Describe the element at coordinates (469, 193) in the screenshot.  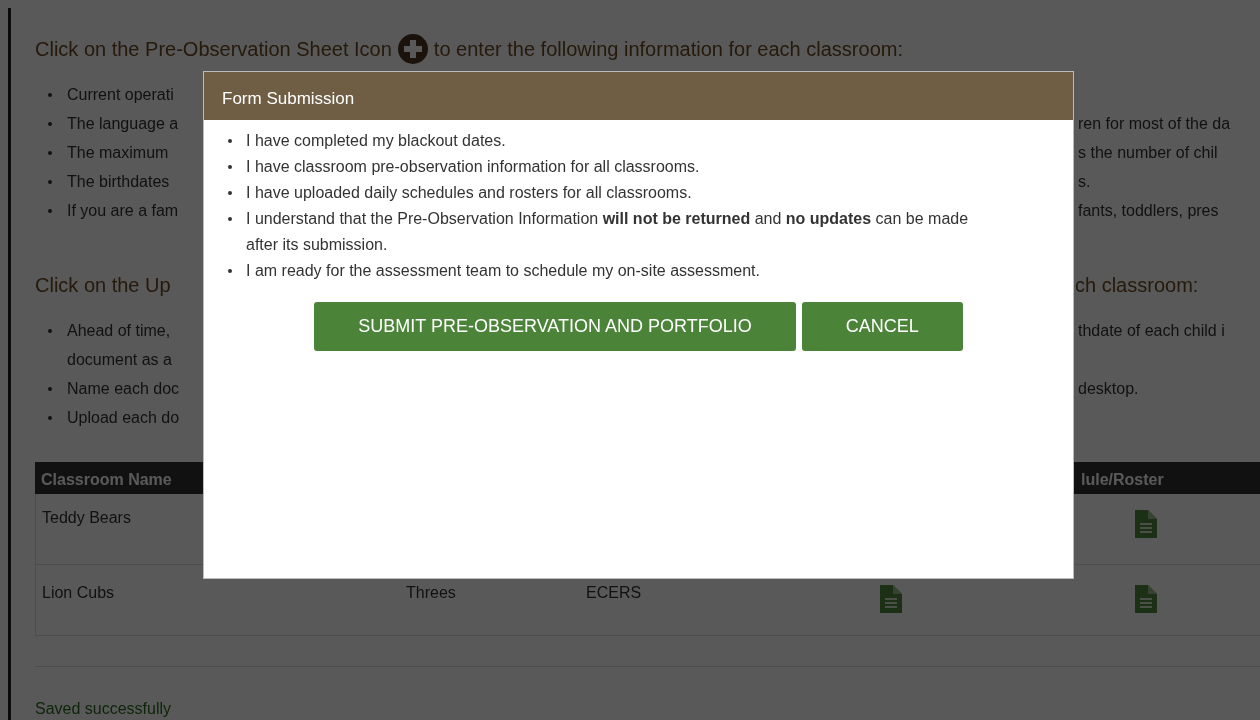
I see `confirmation-text: I have uploaded daily schedules and rosters for all classrooms.` at that location.